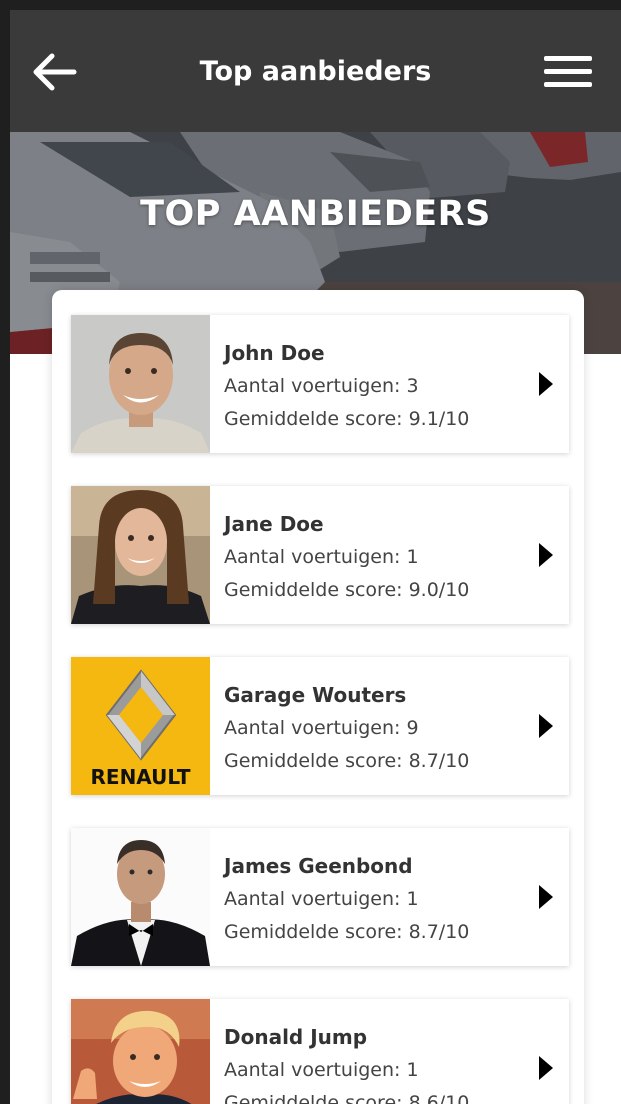 The width and height of the screenshot is (621, 1104). I want to click on provider-name: Jane Doe, so click(274, 524).